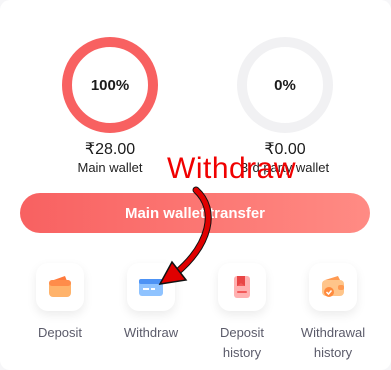  I want to click on wallet-history-icon, so click(333, 287).